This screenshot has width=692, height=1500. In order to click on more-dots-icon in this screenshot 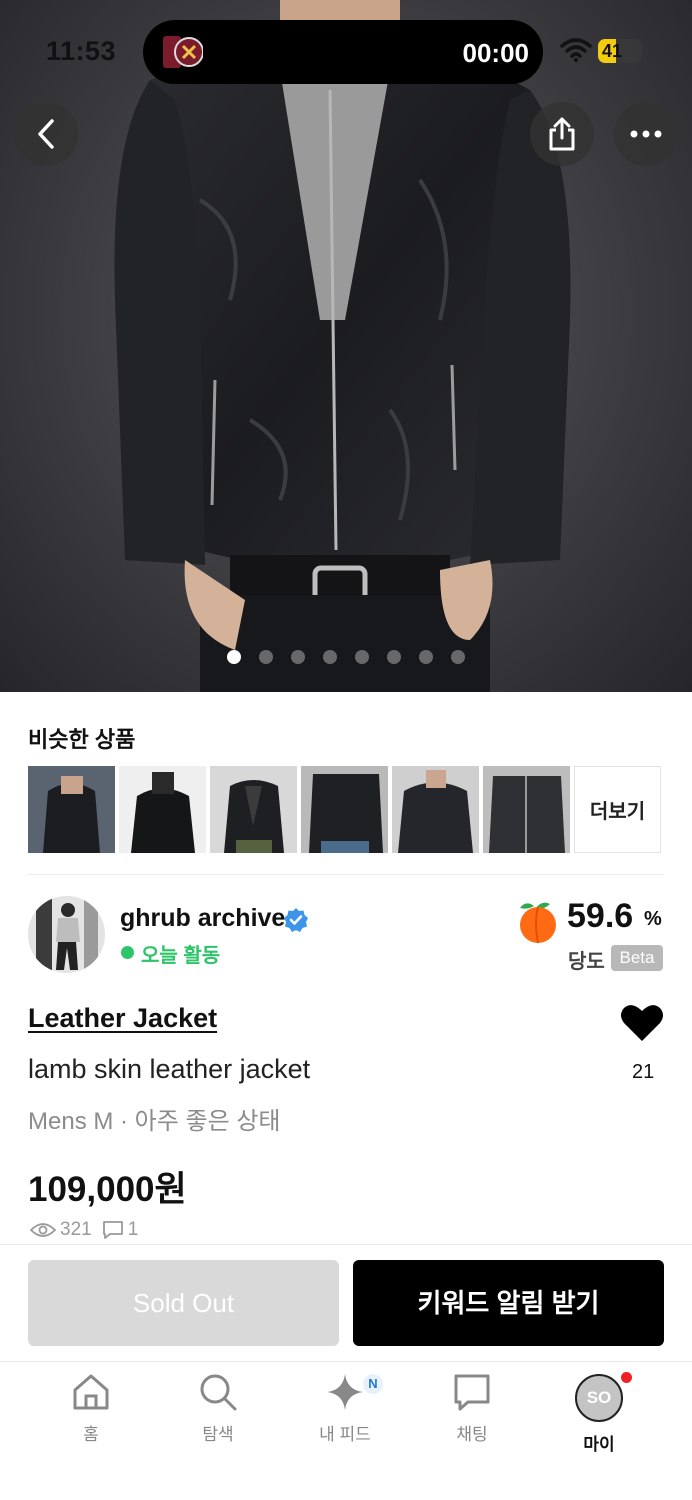, I will do `click(646, 134)`.